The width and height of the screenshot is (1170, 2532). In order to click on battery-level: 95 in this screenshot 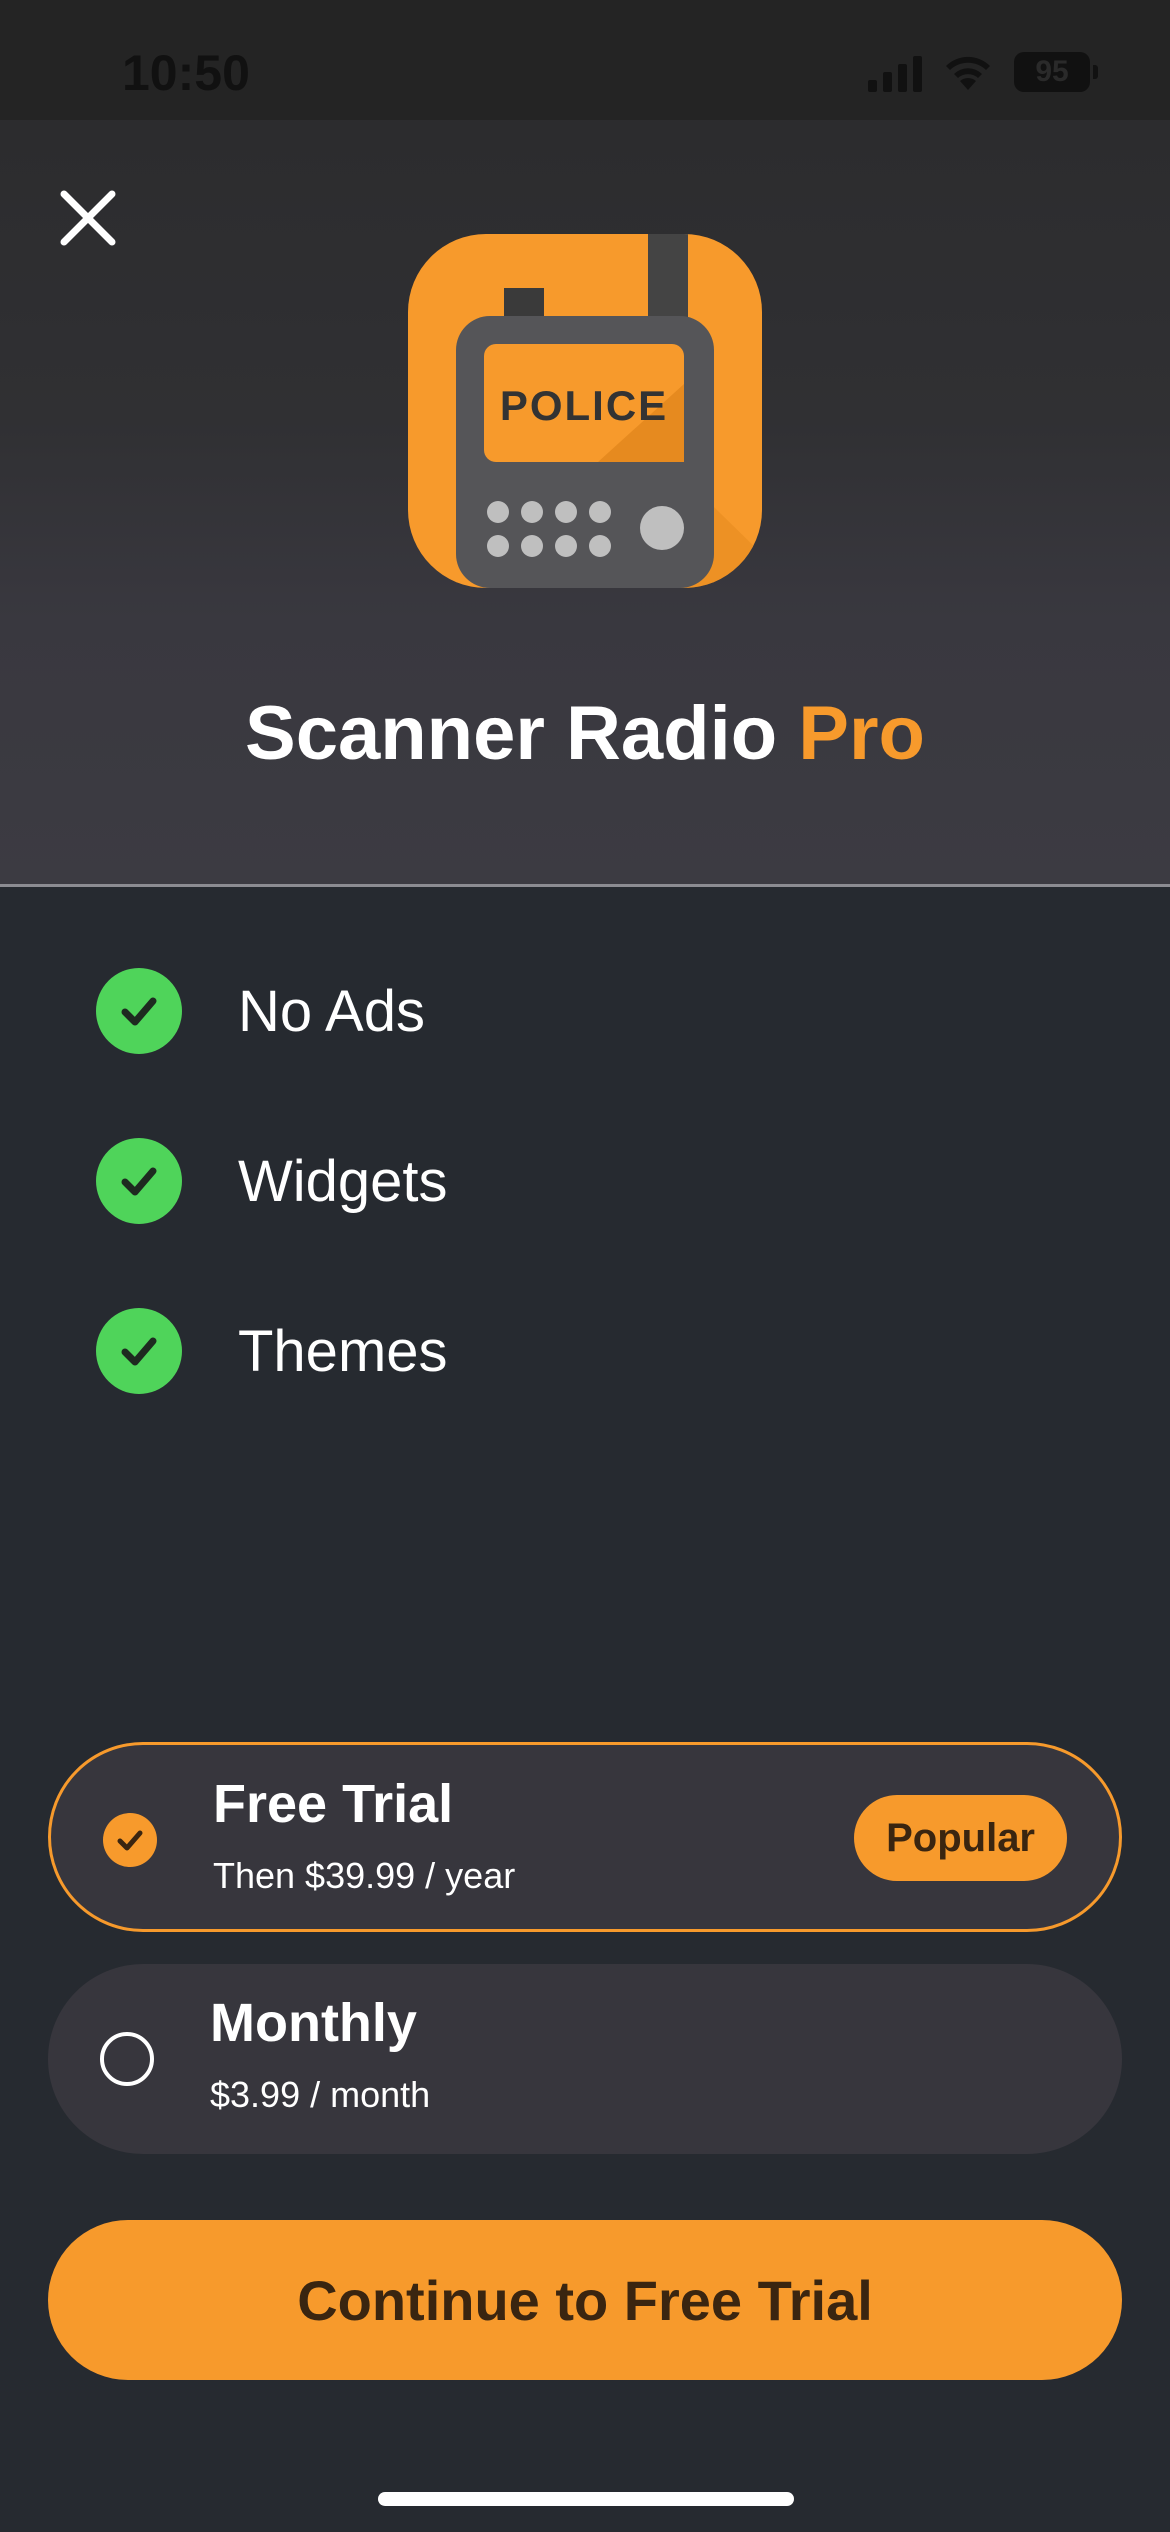, I will do `click(1052, 71)`.